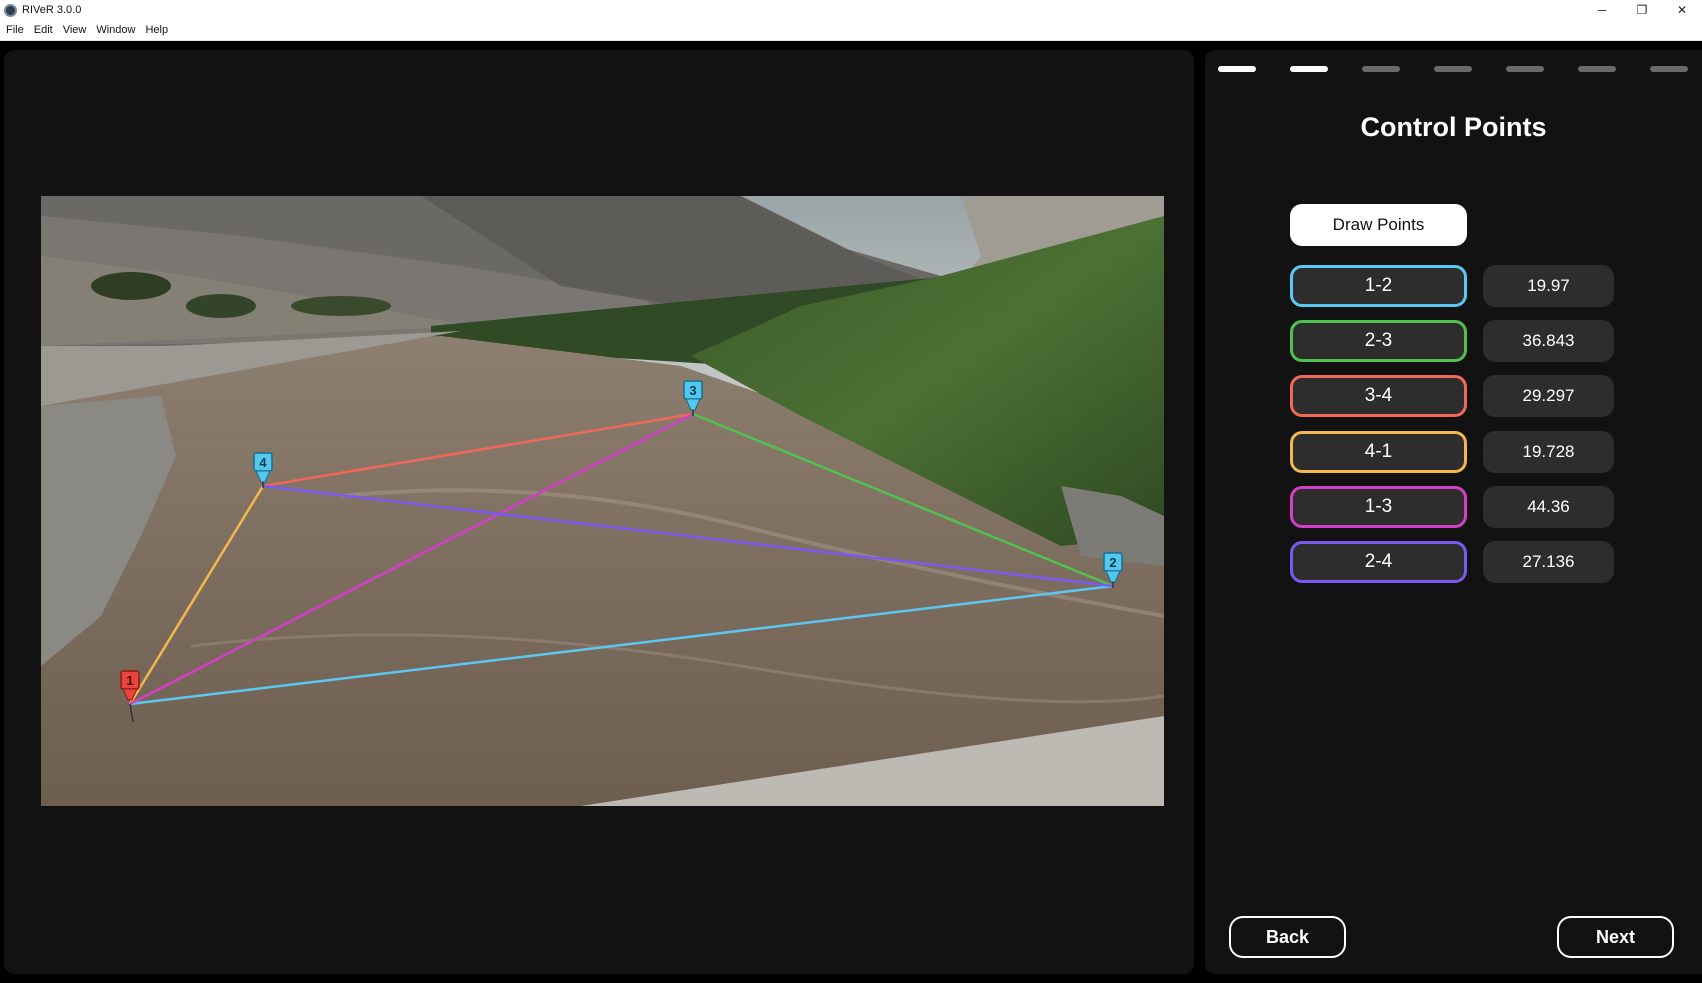 The image size is (1702, 983). What do you see at coordinates (1378, 341) in the screenshot?
I see `segment-button-2-3: 2-3` at bounding box center [1378, 341].